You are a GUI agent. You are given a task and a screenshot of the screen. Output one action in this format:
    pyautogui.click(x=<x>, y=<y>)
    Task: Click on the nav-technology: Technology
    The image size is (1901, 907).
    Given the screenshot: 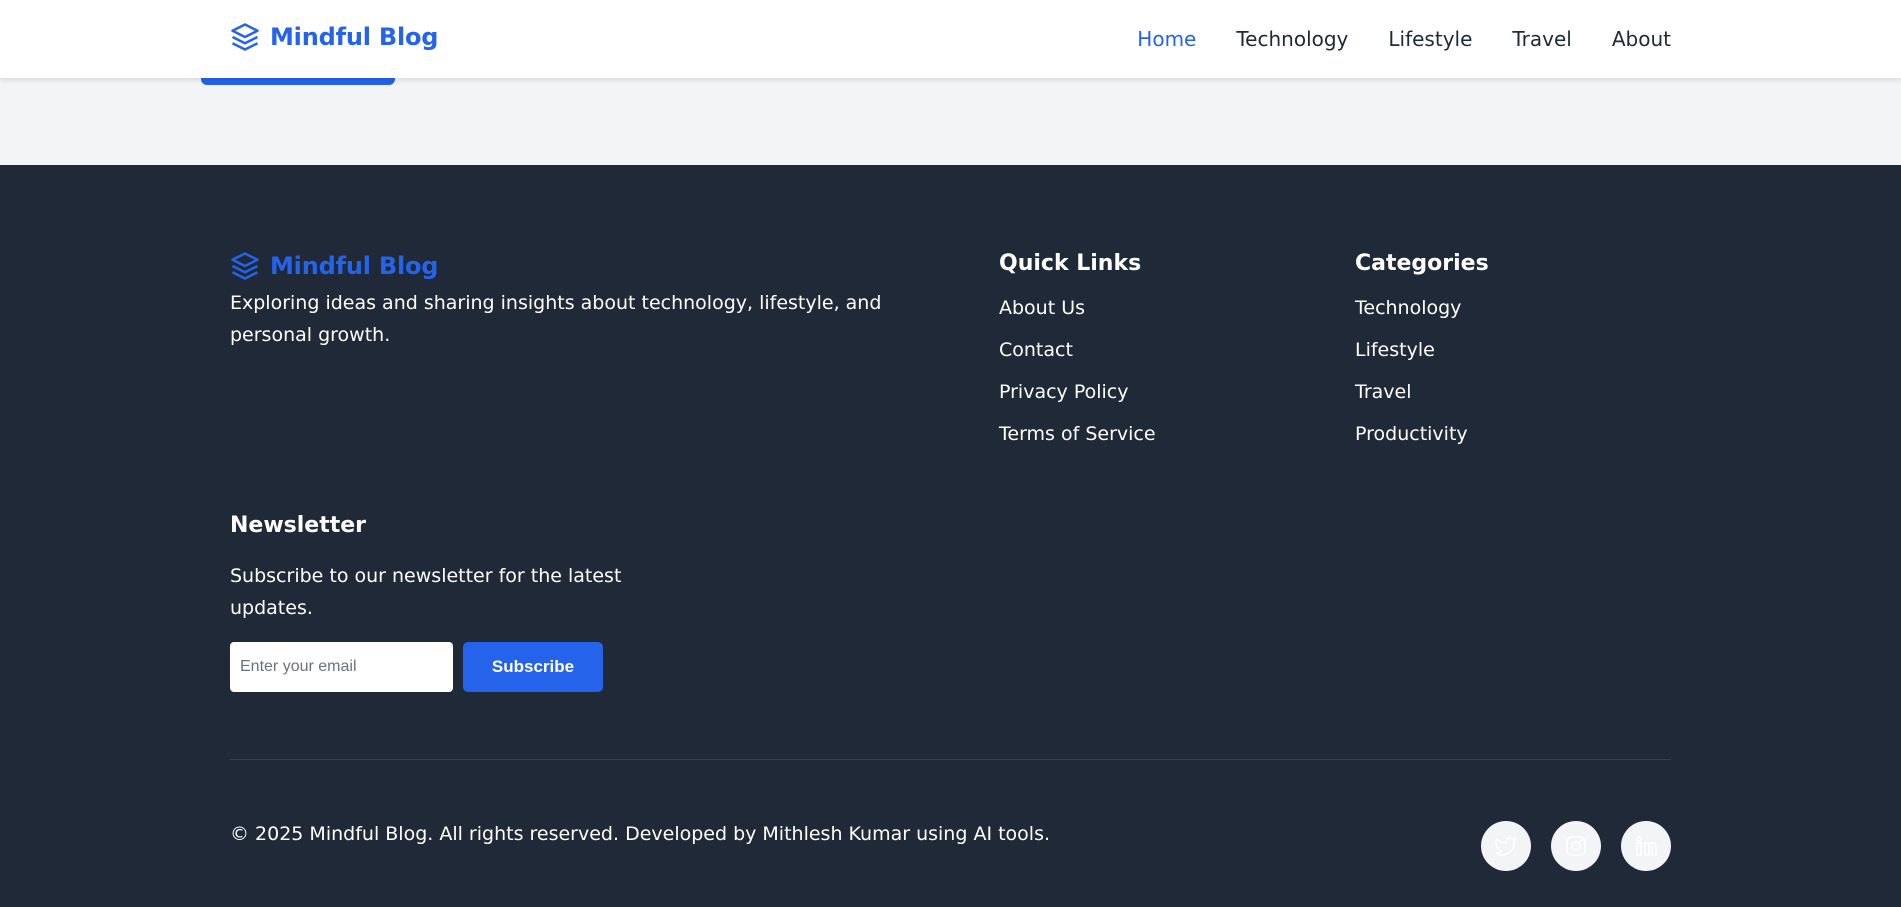 What is the action you would take?
    pyautogui.click(x=1292, y=39)
    